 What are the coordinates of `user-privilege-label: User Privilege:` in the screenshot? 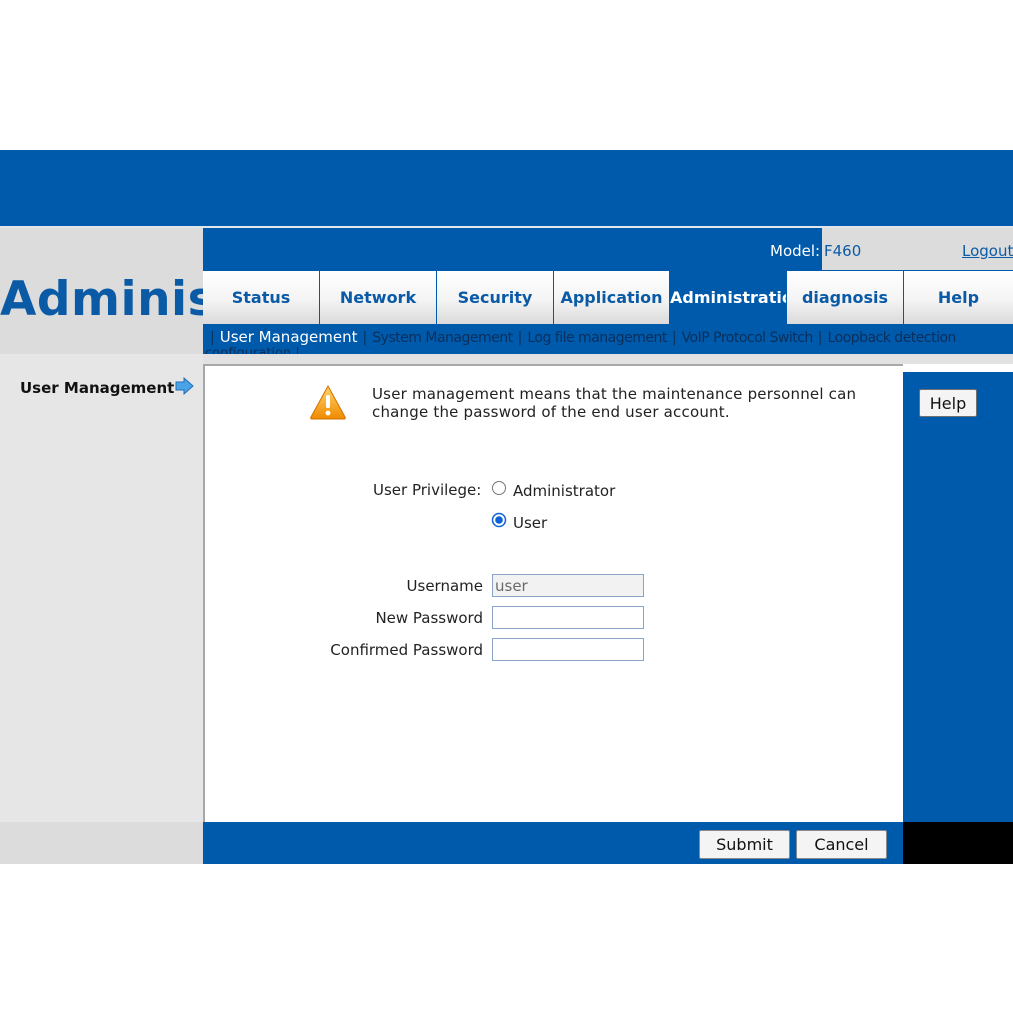 It's located at (427, 490).